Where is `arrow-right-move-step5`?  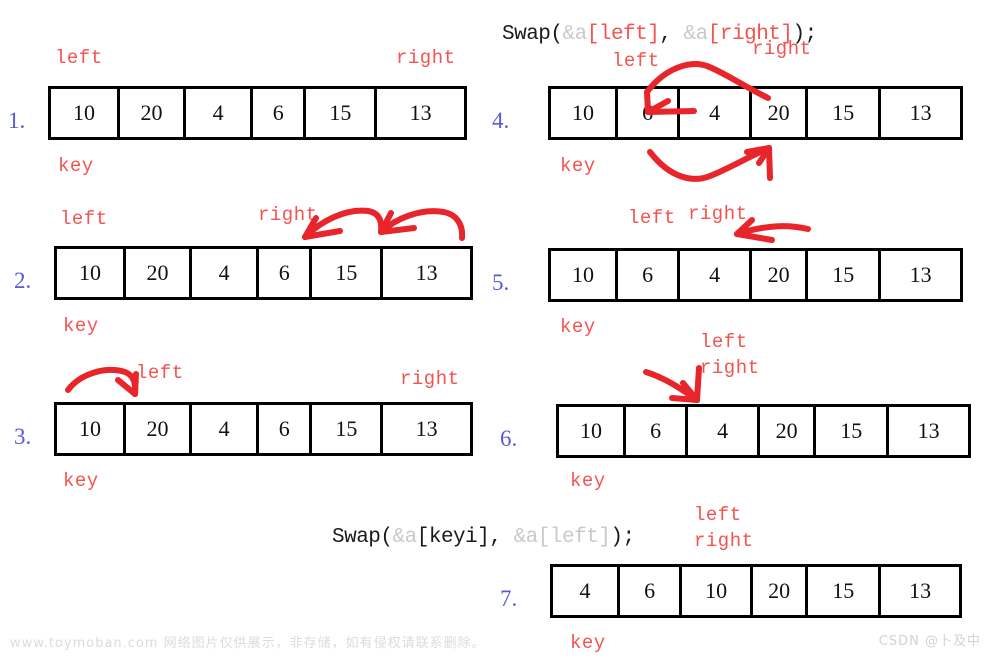 arrow-right-move-step5 is located at coordinates (772, 230).